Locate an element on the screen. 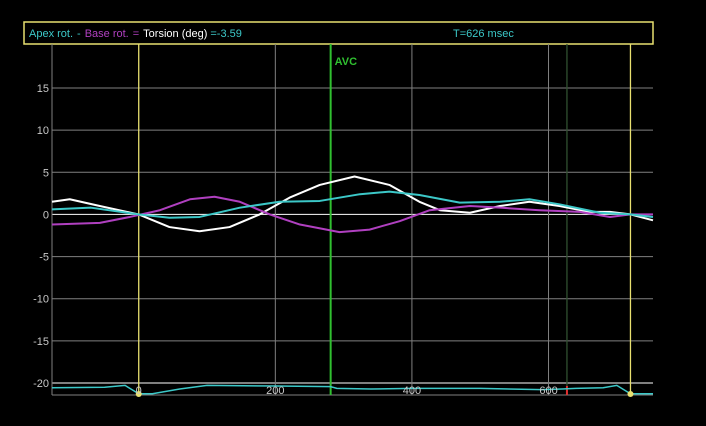 Image resolution: width=706 pixels, height=426 pixels. series-apex-rot- is located at coordinates (352, 204).